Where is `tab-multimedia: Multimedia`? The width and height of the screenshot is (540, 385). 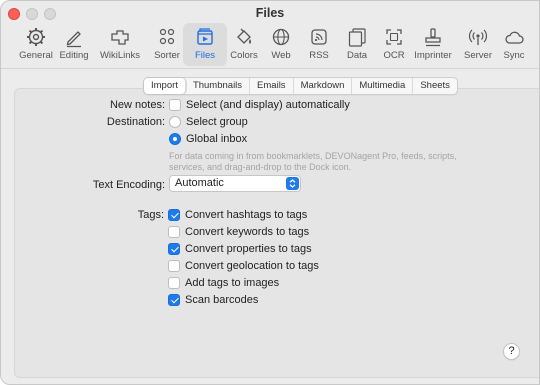 tab-multimedia: Multimedia is located at coordinates (383, 86).